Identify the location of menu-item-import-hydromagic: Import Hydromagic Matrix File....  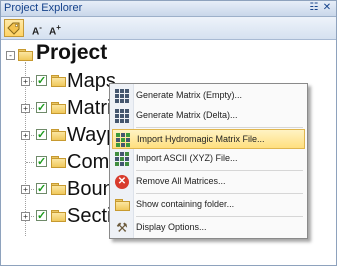
(208, 139).